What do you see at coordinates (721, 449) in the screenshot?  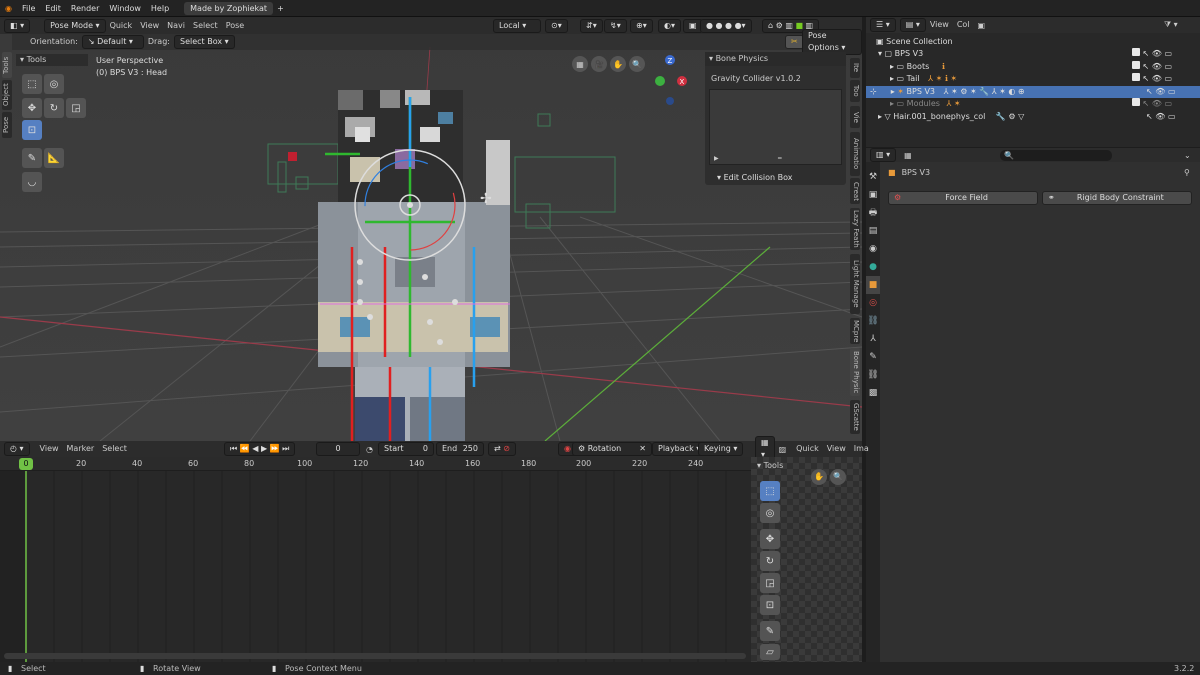 I see `keying-dropdown: Keying ▾` at bounding box center [721, 449].